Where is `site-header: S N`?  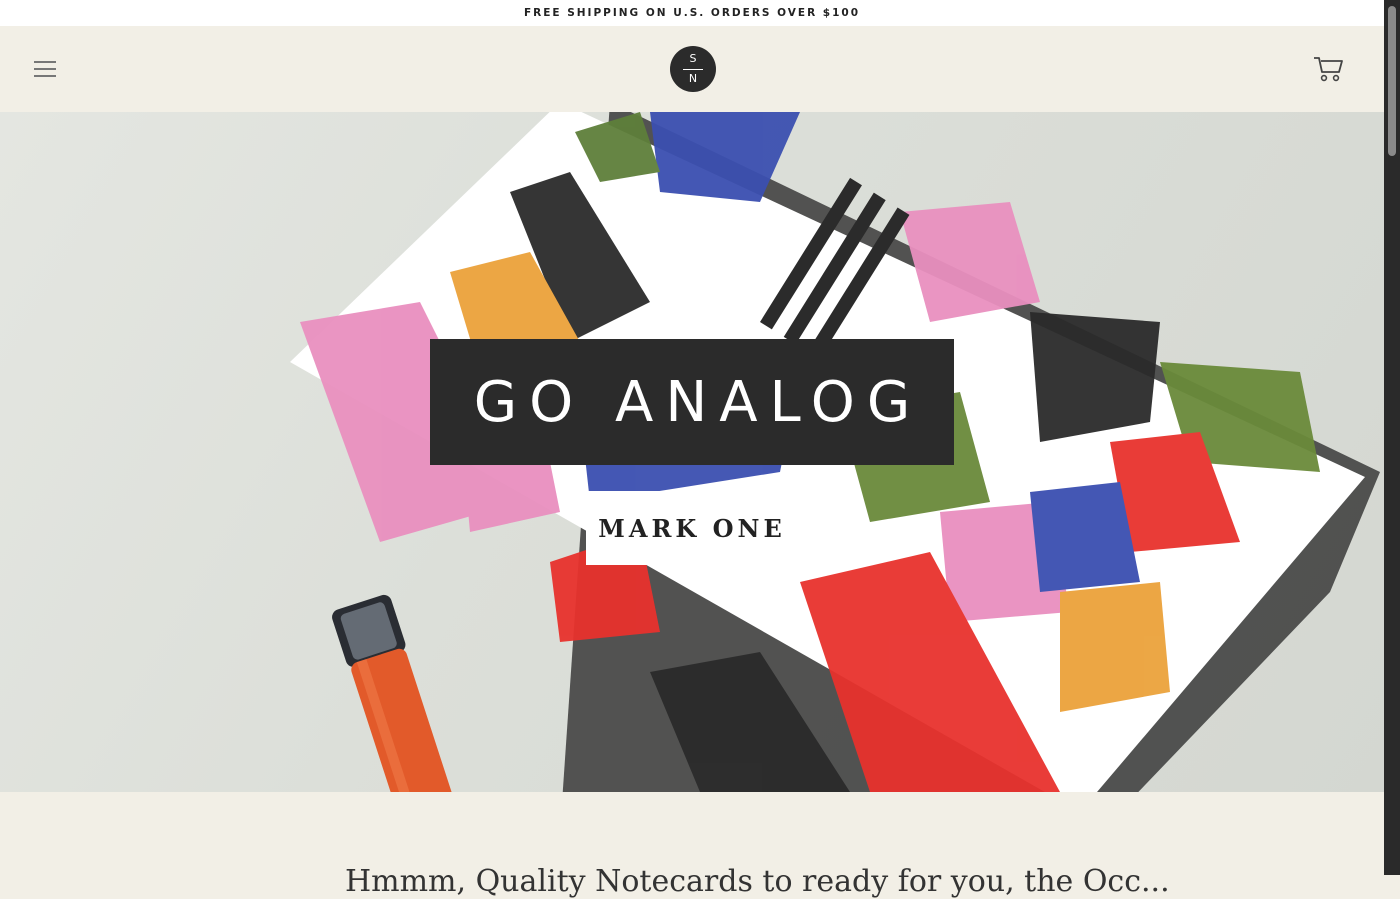
site-header: S N is located at coordinates (692, 69).